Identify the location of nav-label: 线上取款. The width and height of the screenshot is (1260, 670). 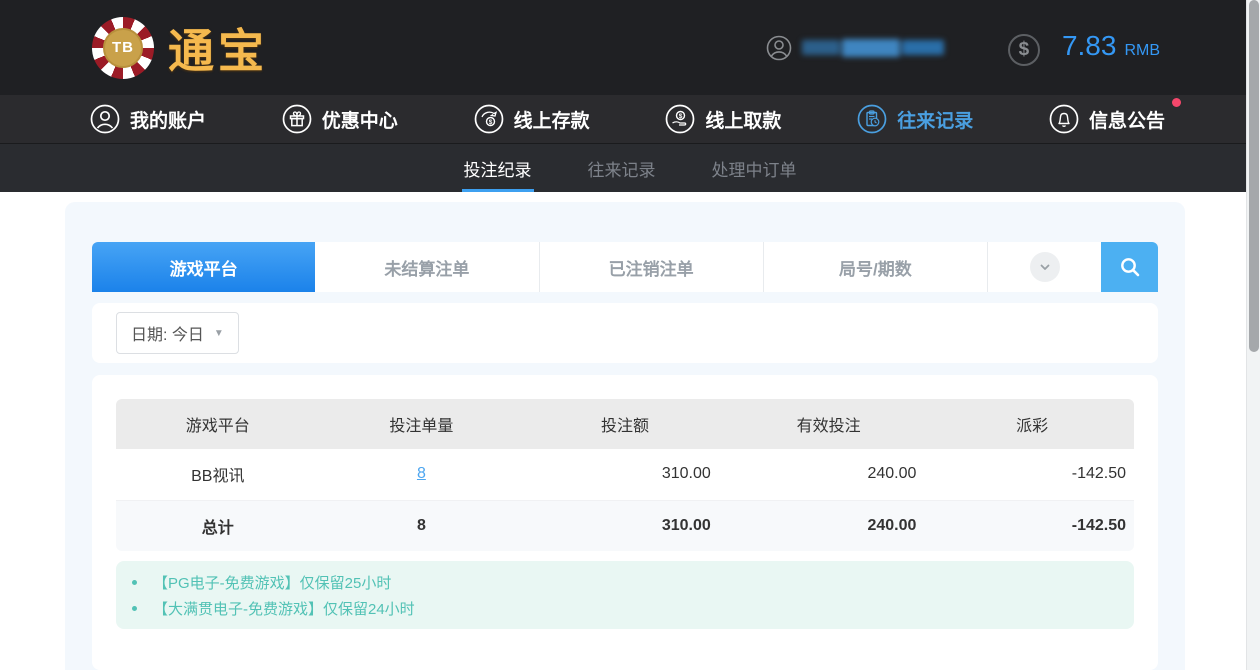
(743, 121).